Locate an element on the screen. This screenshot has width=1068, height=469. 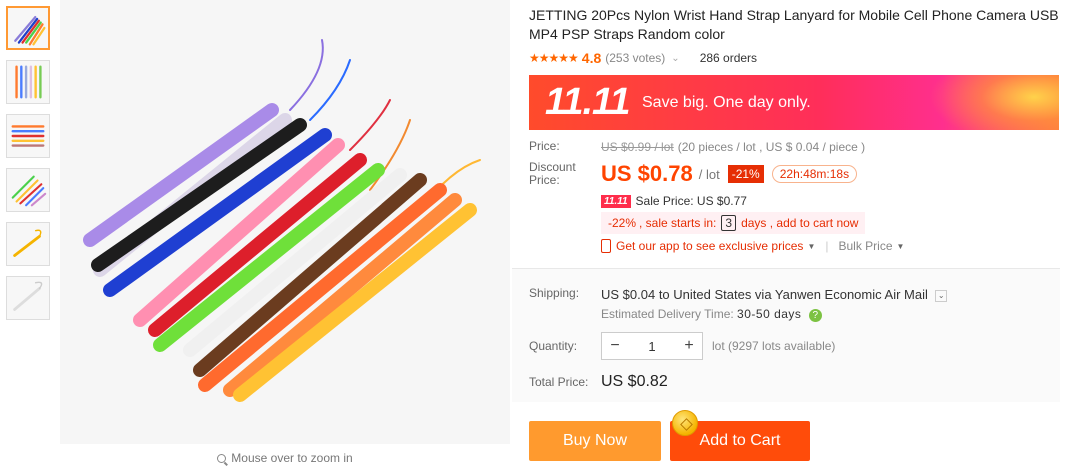
banner-glow is located at coordinates (994, 102).